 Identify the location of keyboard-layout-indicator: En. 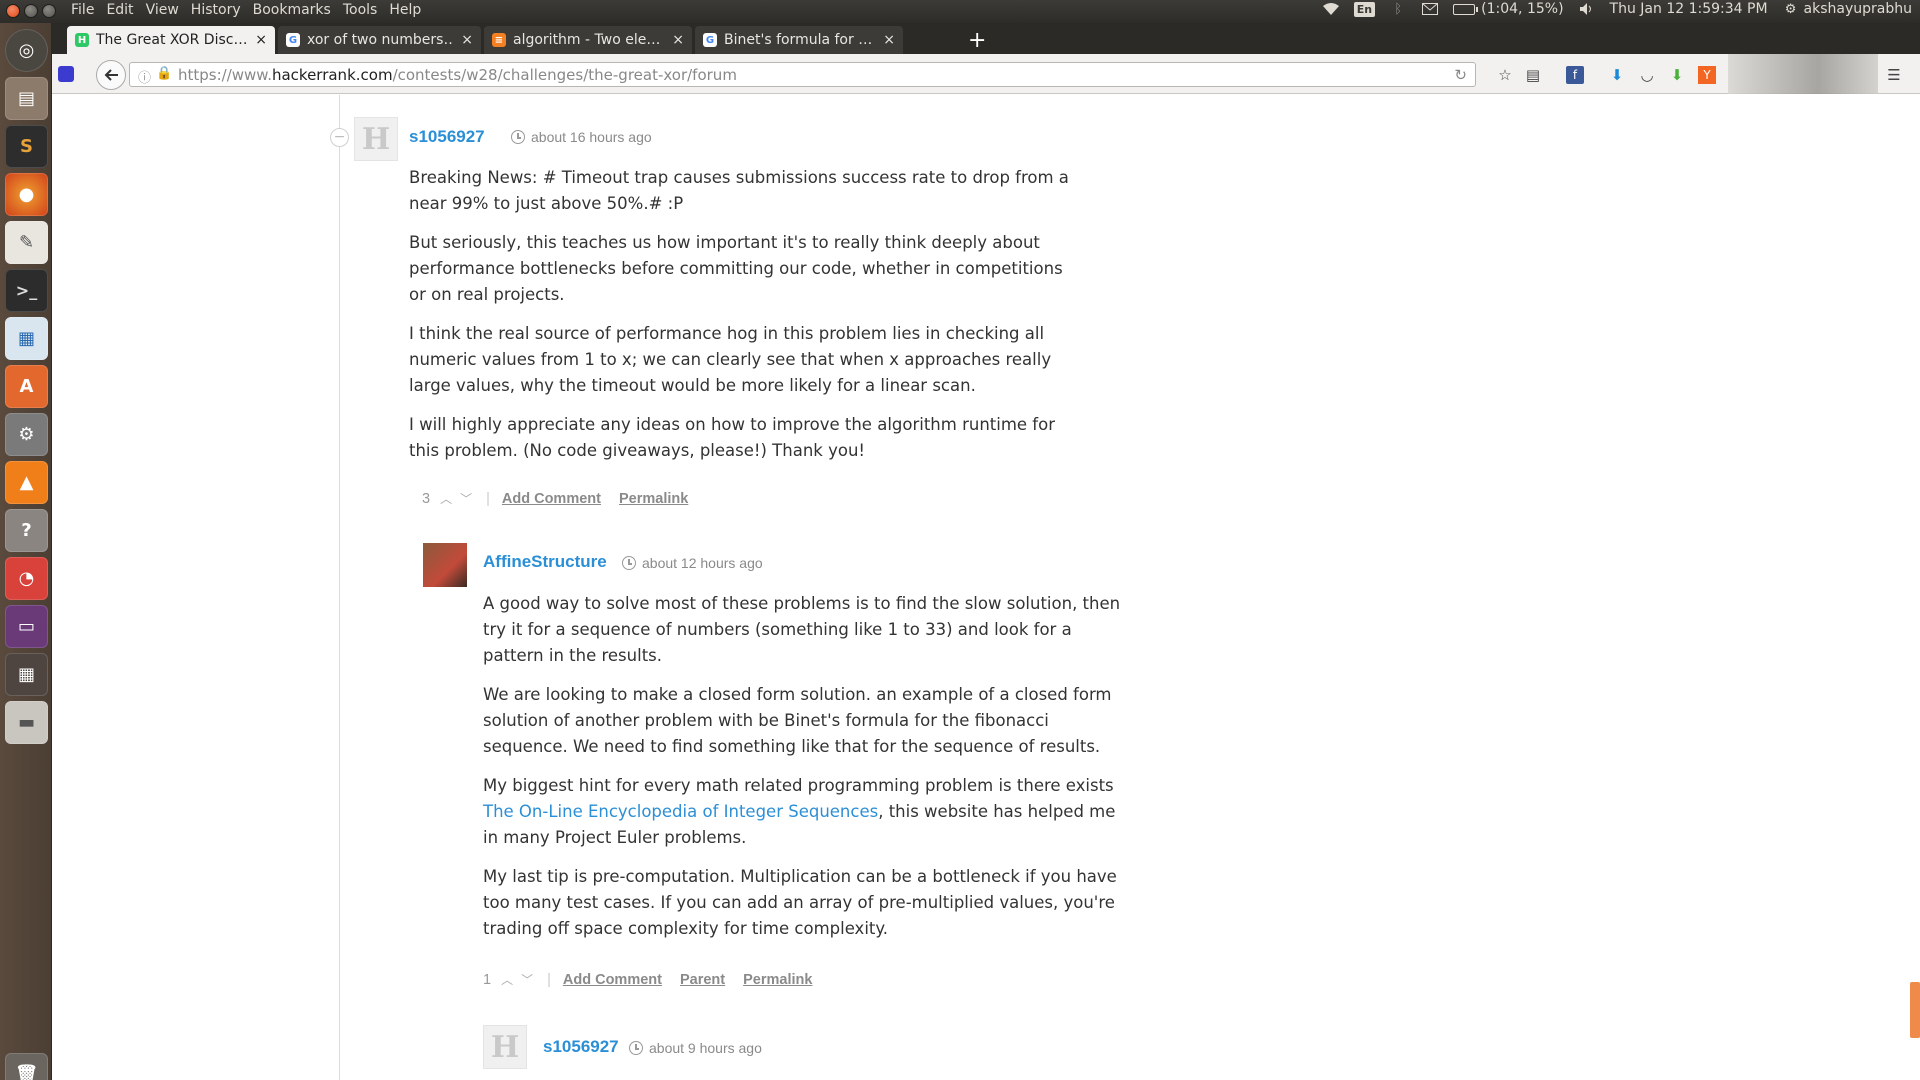
(1364, 9).